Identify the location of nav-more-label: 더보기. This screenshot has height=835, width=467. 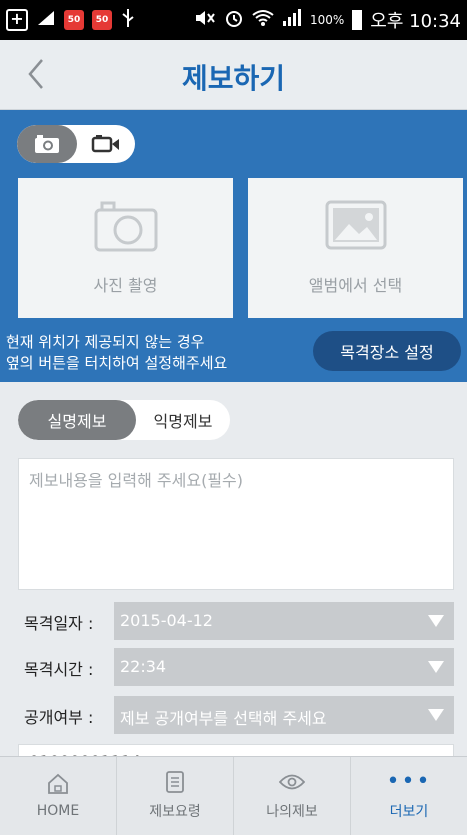
(409, 812).